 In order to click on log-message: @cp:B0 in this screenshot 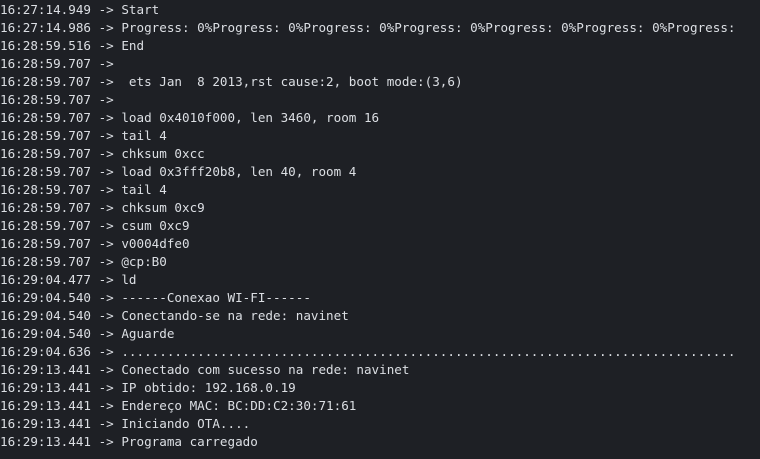, I will do `click(144, 261)`.